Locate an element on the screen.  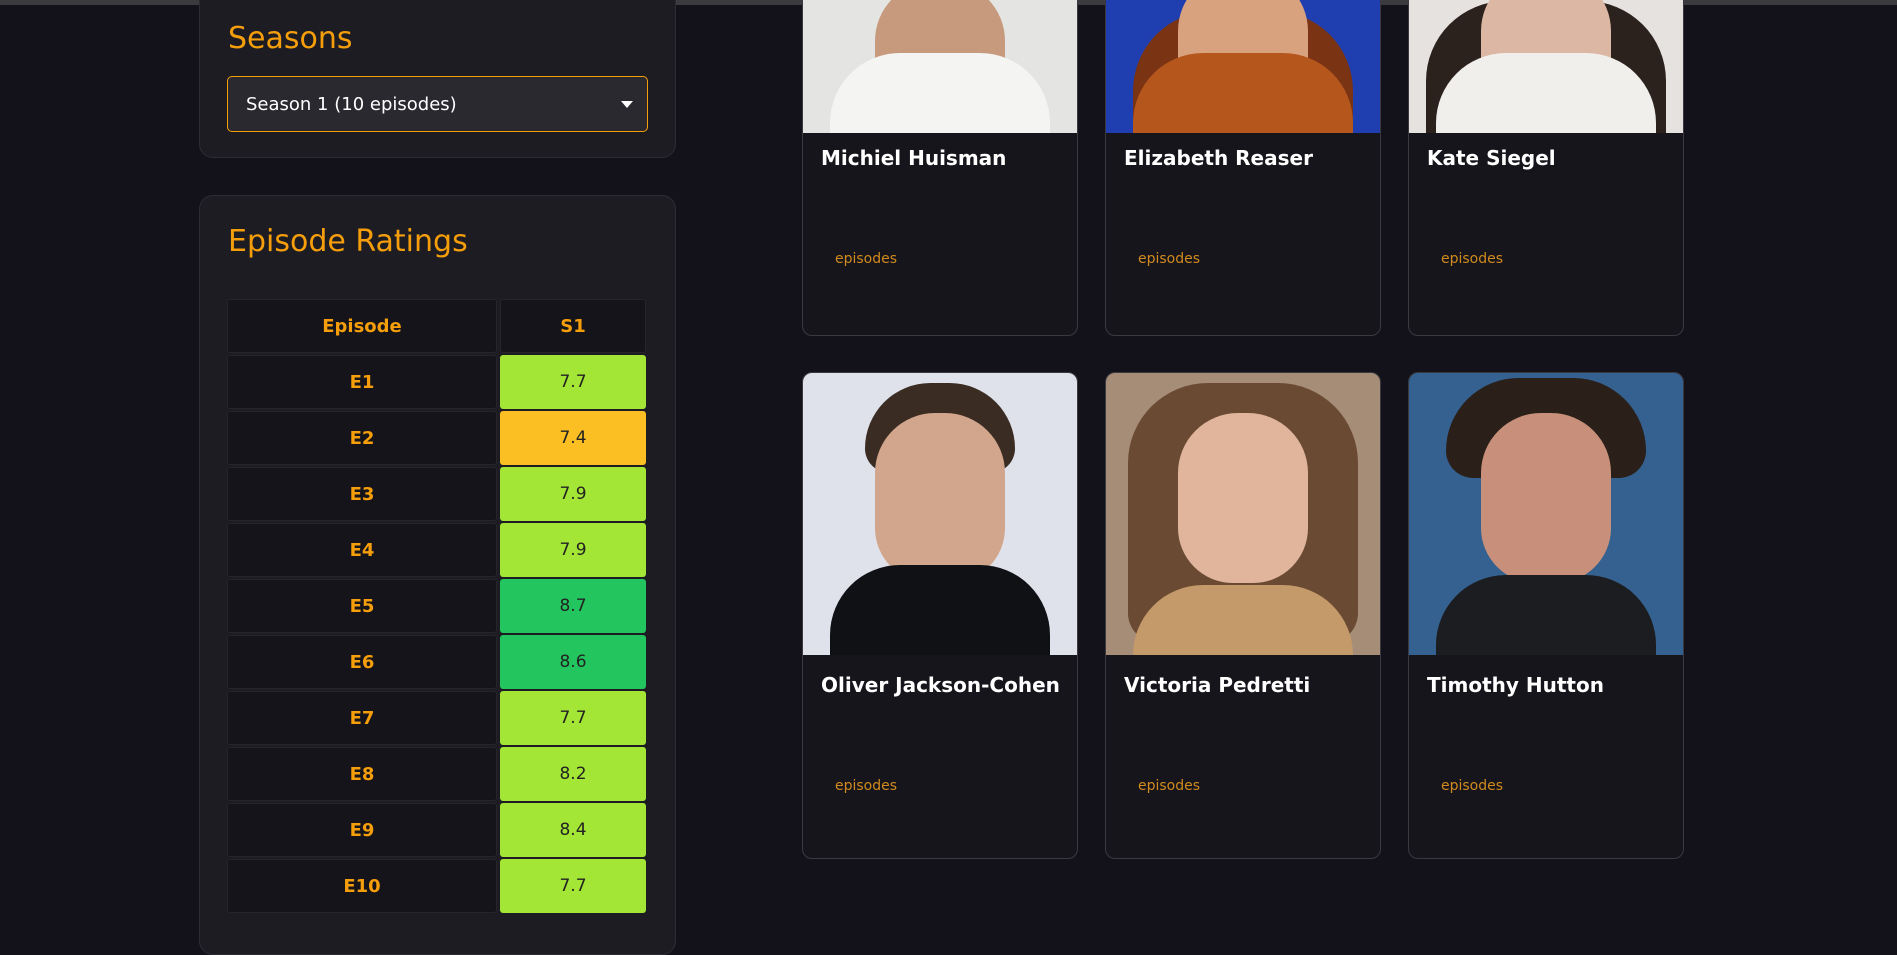
table-row: E6 8.6 is located at coordinates (437, 662).